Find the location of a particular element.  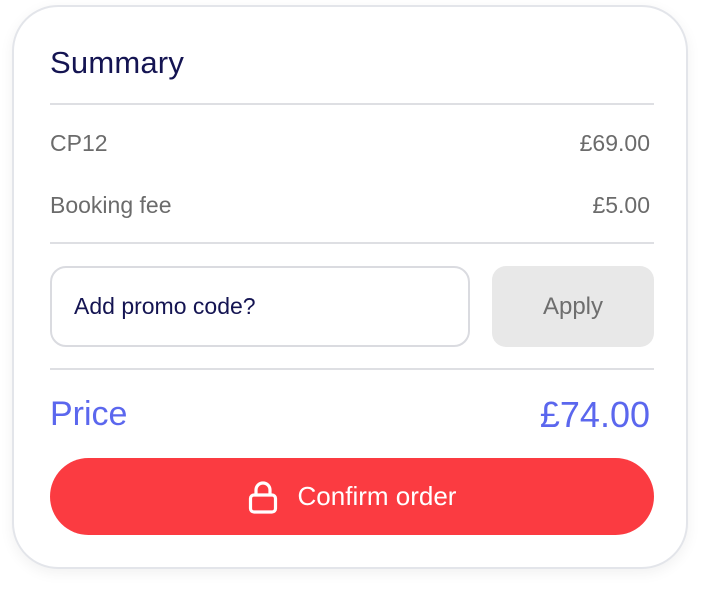

line-item-label: CP12 is located at coordinates (79, 143).